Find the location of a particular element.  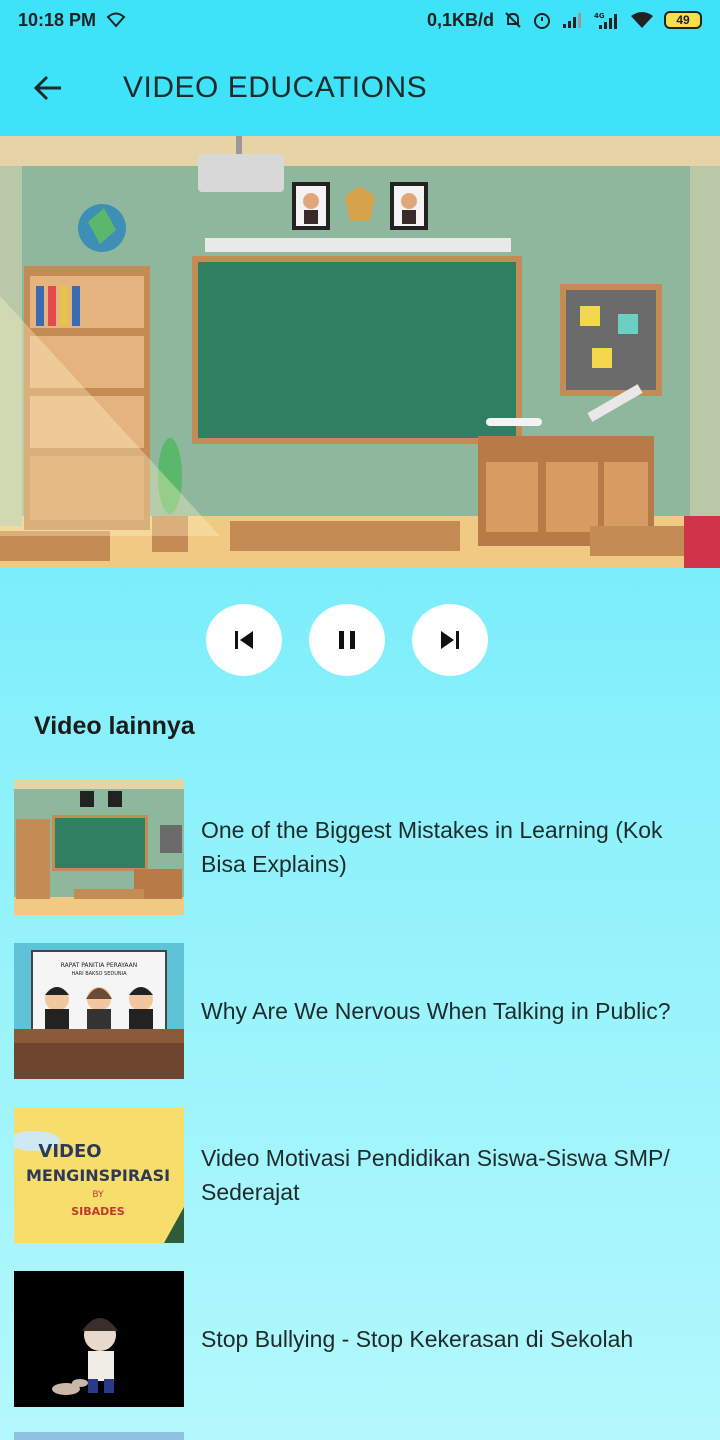

thumb-text: RAPAT PANITIA PERAYAAN is located at coordinates (99, 965).